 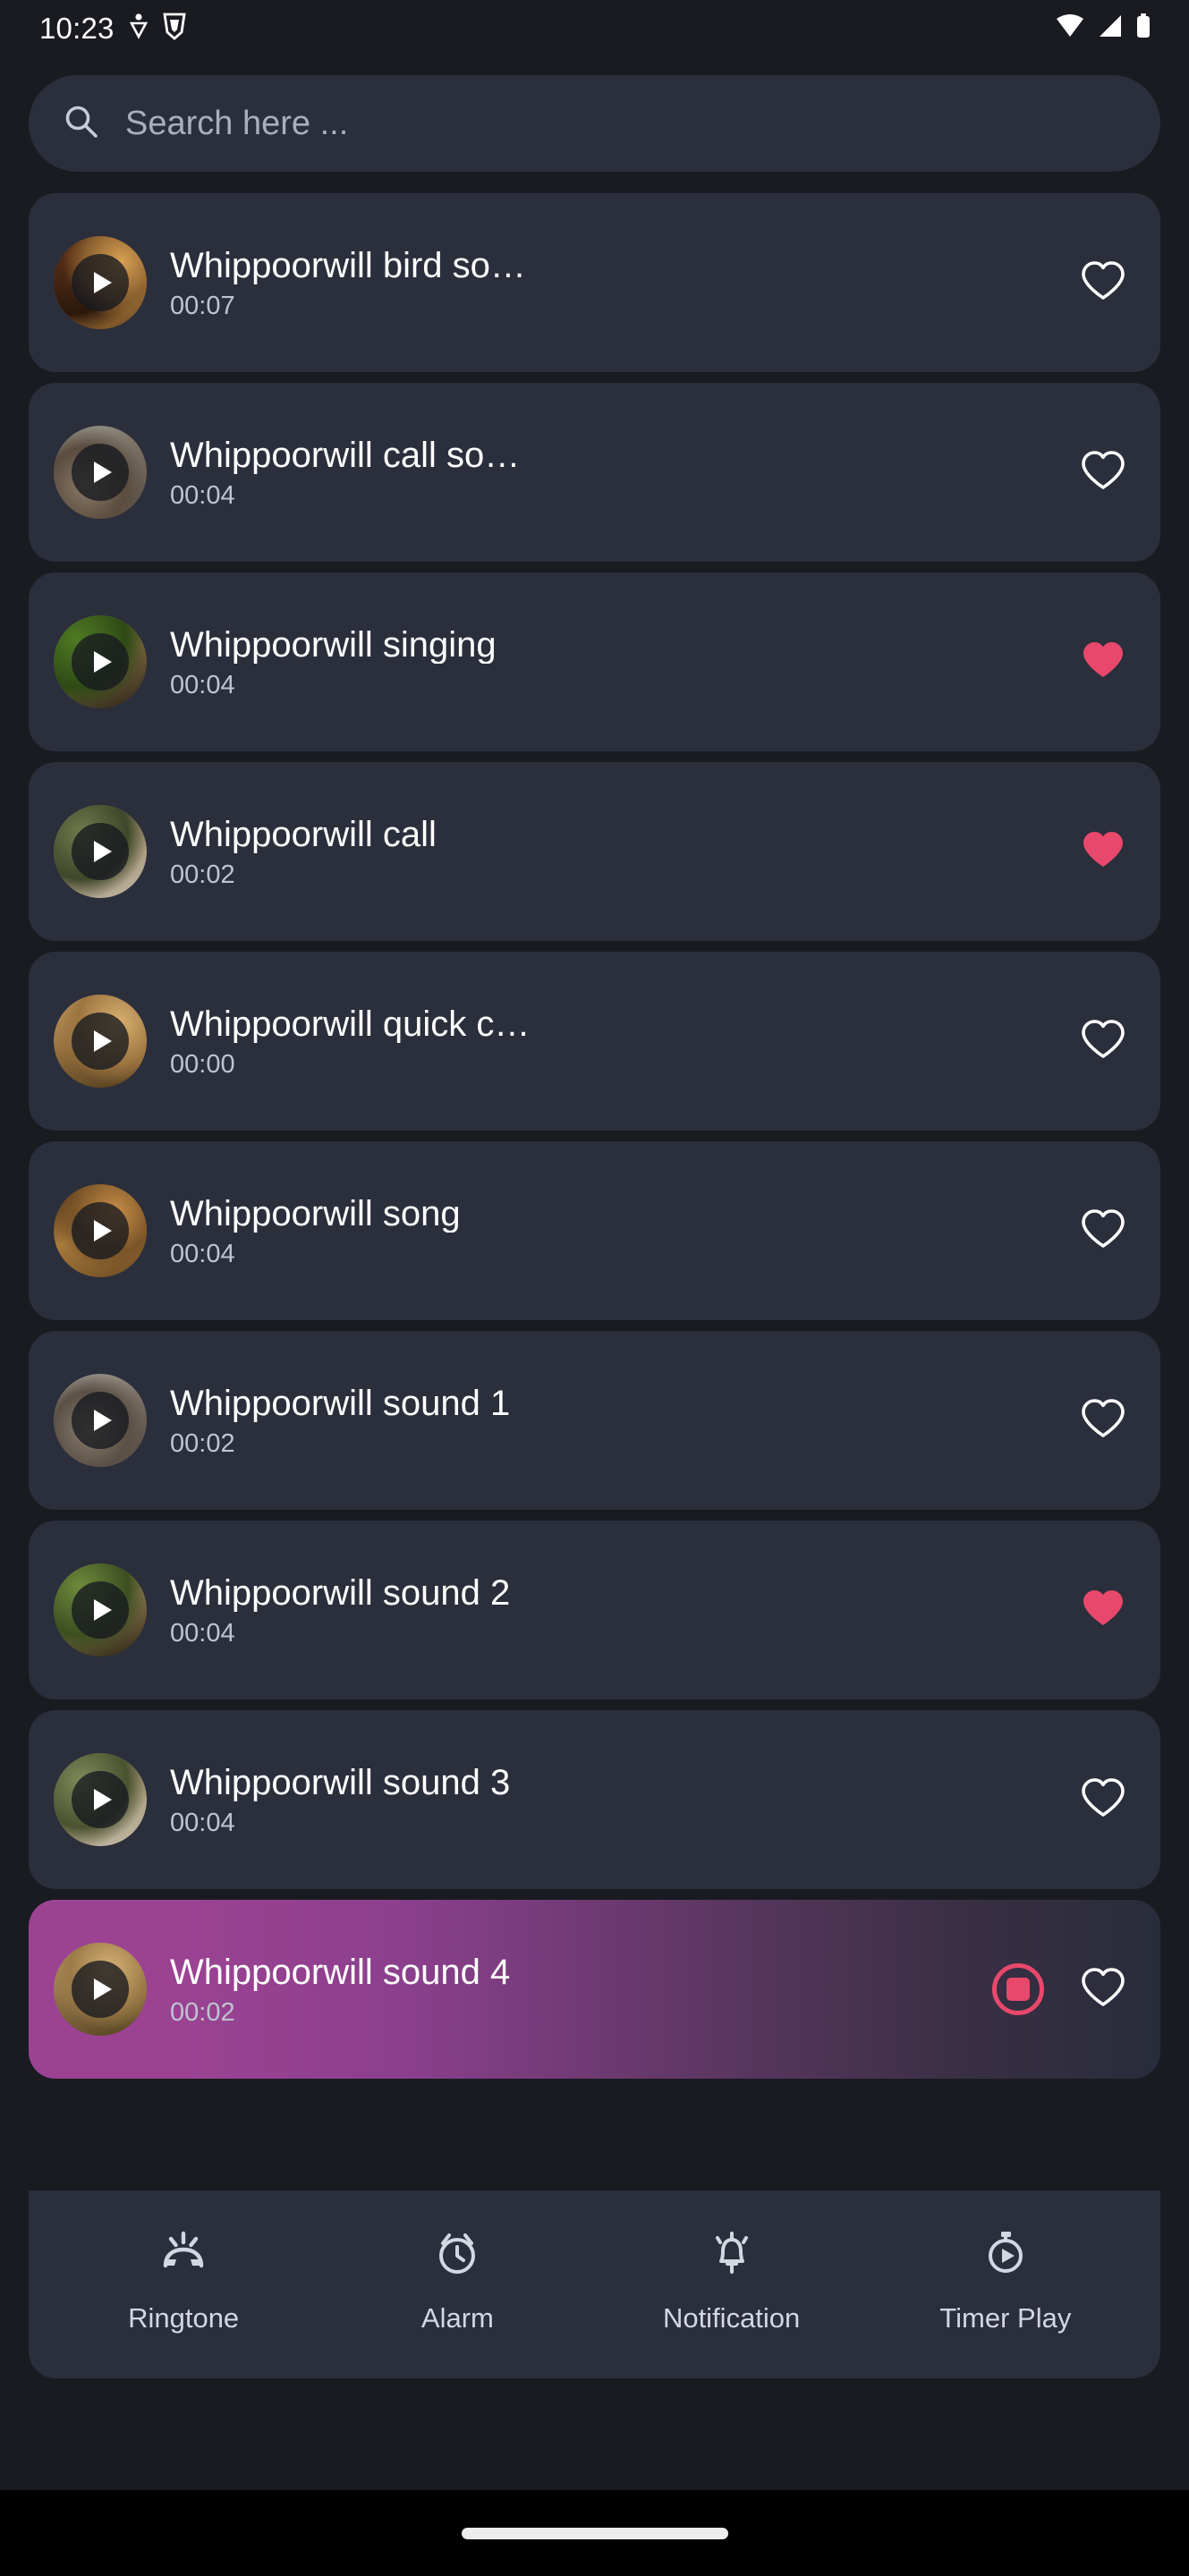 I want to click on list-item: Whippoorwill sound 2 00:04, so click(x=594, y=1610).